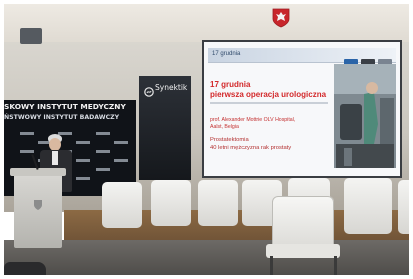 This screenshot has height=279, width=413. I want to click on ceiling-light, so click(31, 36).